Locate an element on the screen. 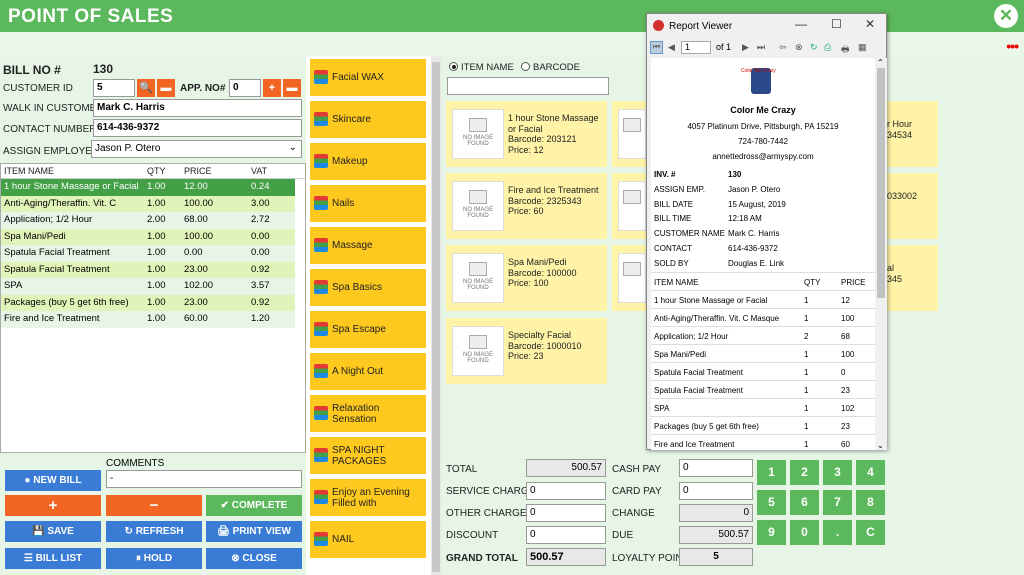 This screenshot has width=1024, height=575. print-layout-icon: 🖶 is located at coordinates (845, 50).